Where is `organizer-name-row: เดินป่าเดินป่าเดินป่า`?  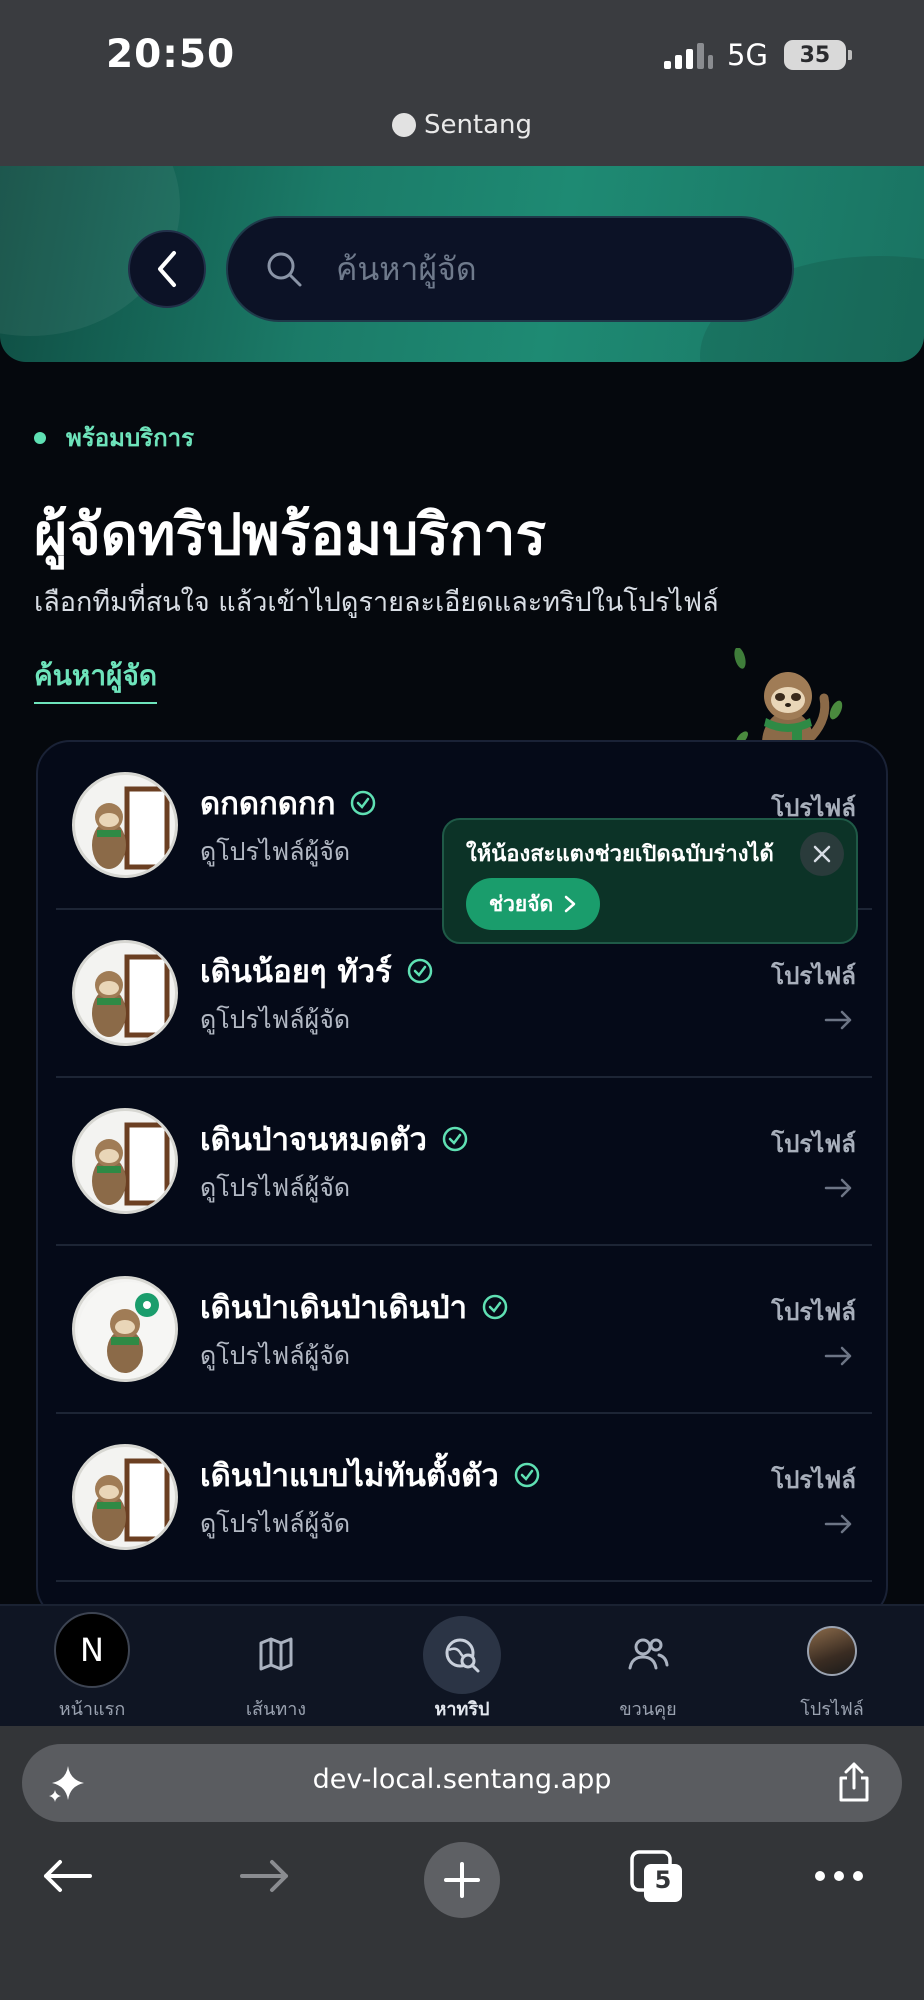
organizer-name-row: เดินป่าเดินป่าเดินป่า is located at coordinates (354, 1307).